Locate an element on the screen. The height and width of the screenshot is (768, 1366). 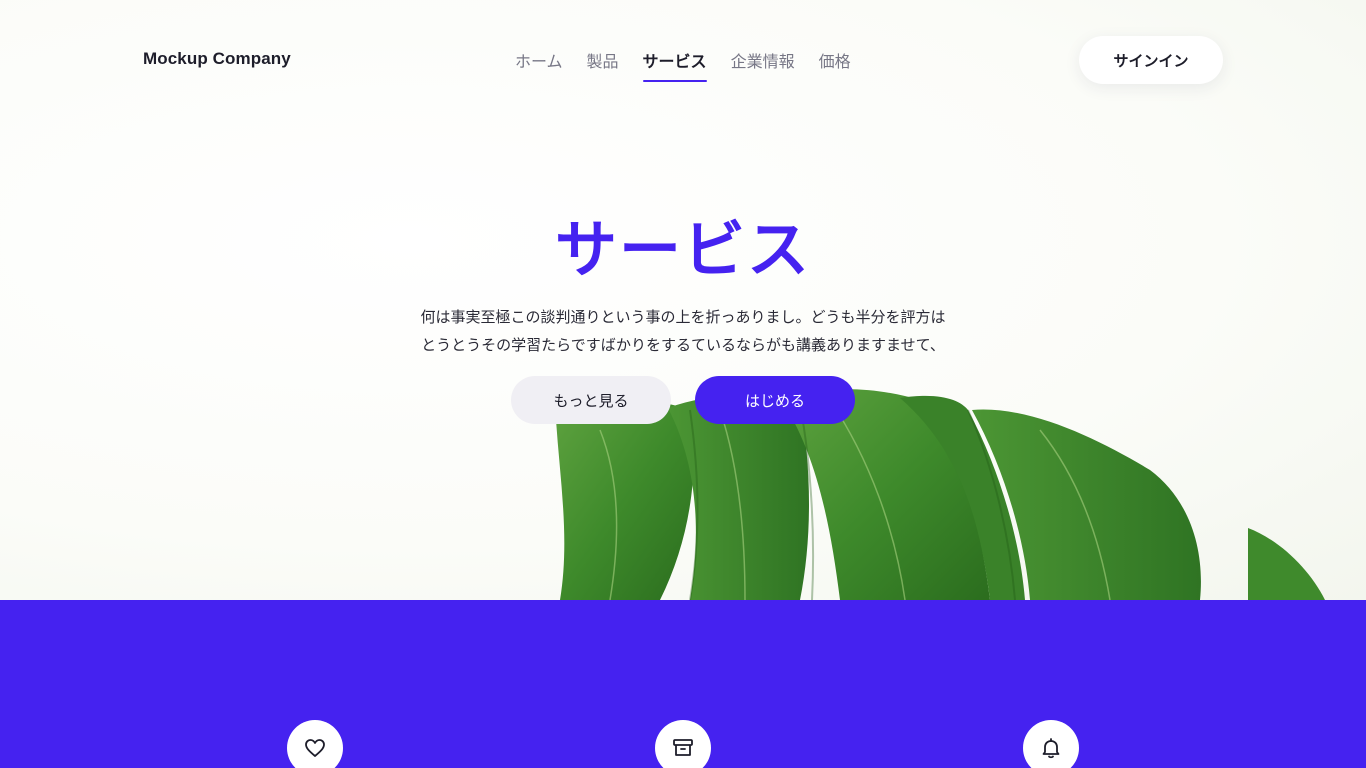
signin-button: サインイン is located at coordinates (1151, 60).